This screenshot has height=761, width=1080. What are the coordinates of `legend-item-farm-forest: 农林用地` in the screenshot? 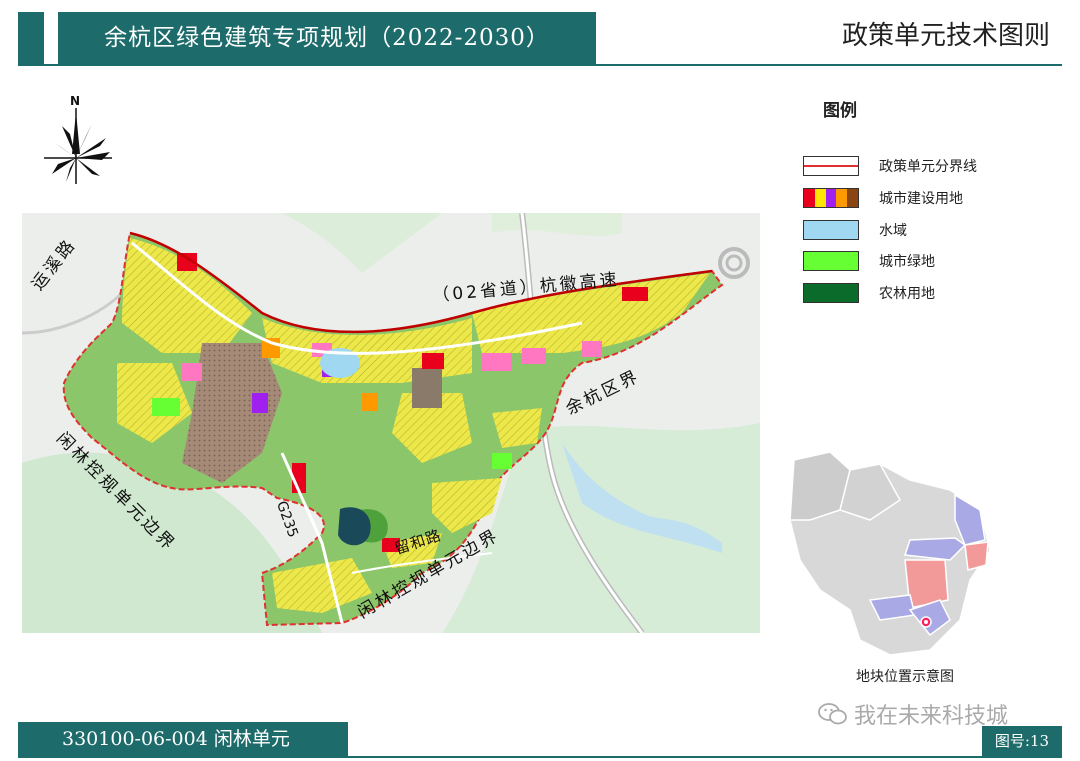 It's located at (869, 293).